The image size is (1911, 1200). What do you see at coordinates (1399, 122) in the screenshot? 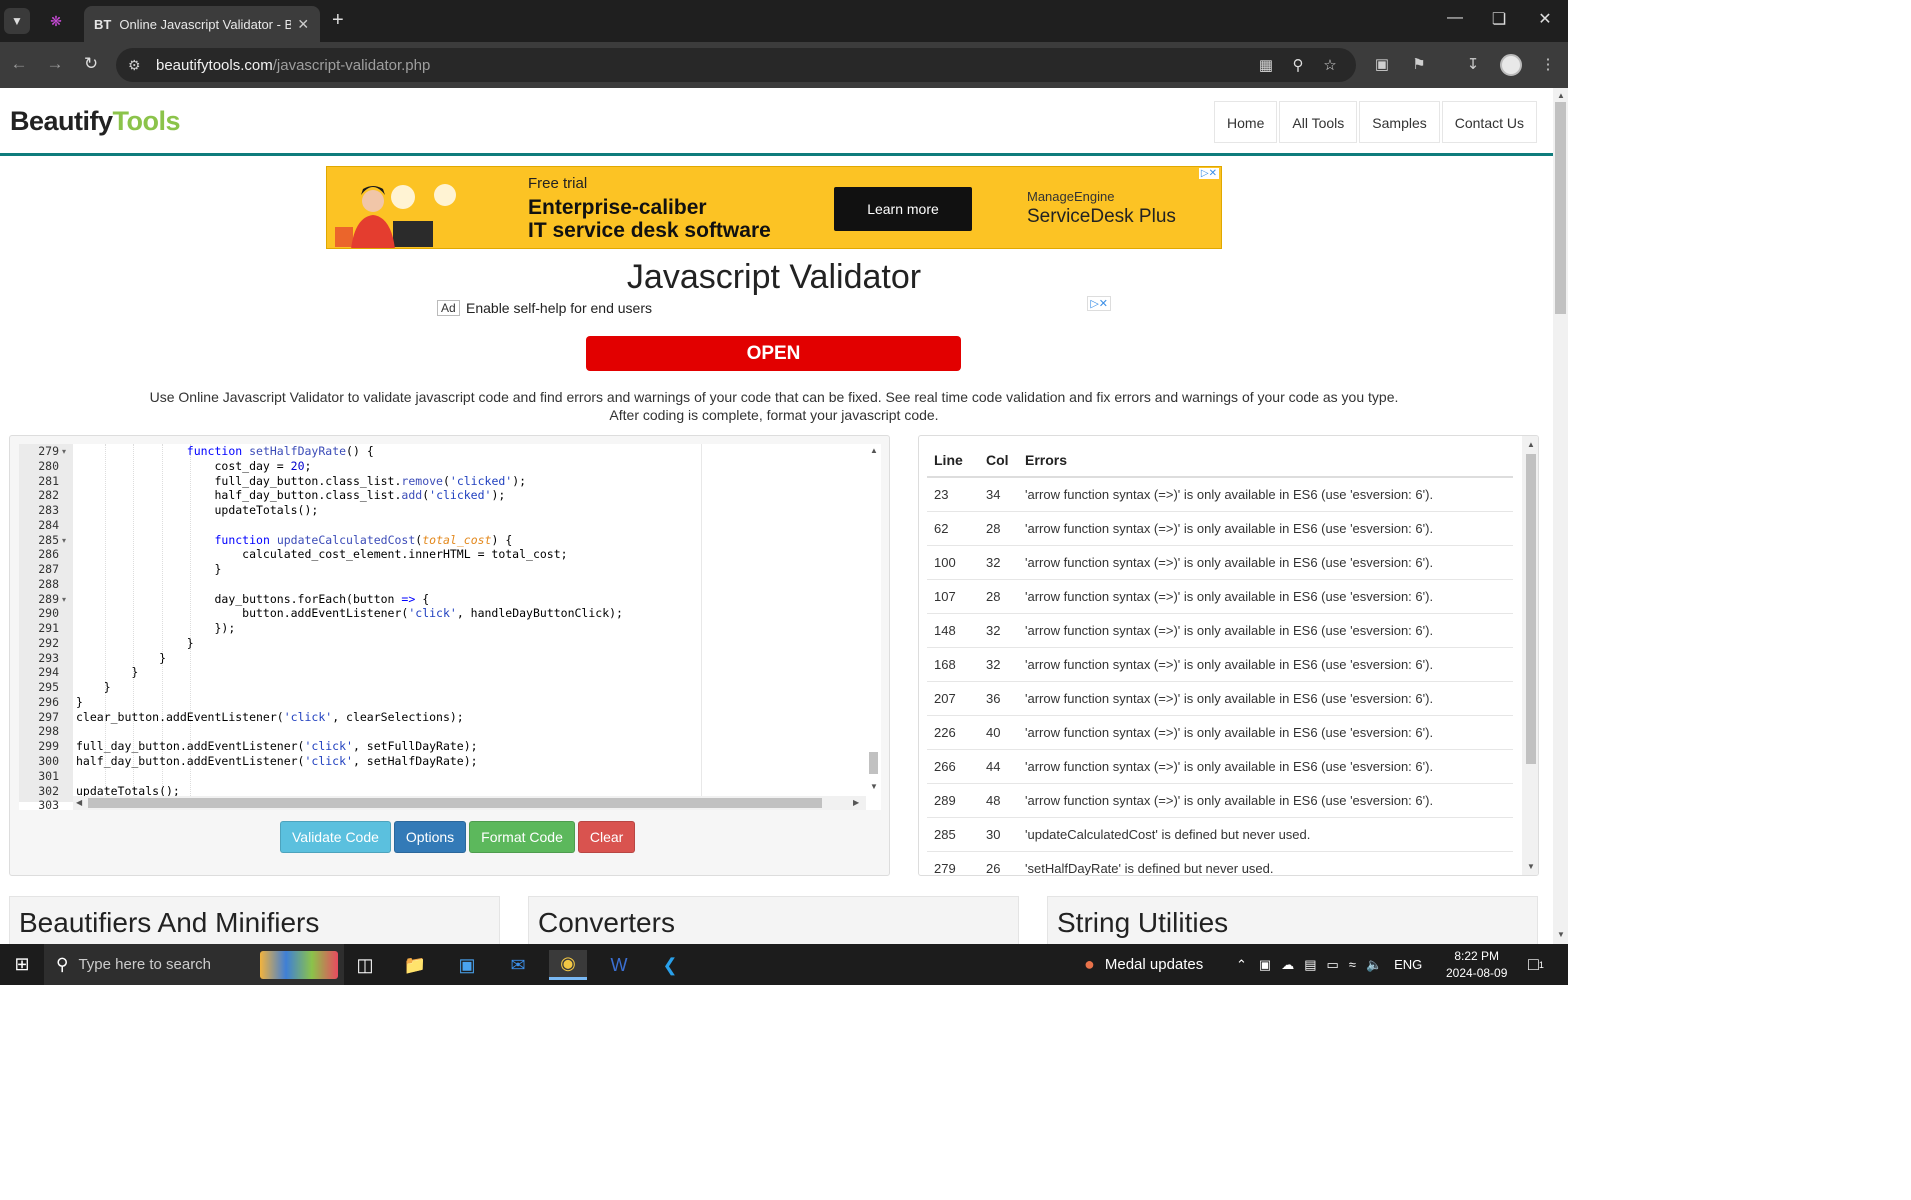
I see `nav-samples: Samples` at bounding box center [1399, 122].